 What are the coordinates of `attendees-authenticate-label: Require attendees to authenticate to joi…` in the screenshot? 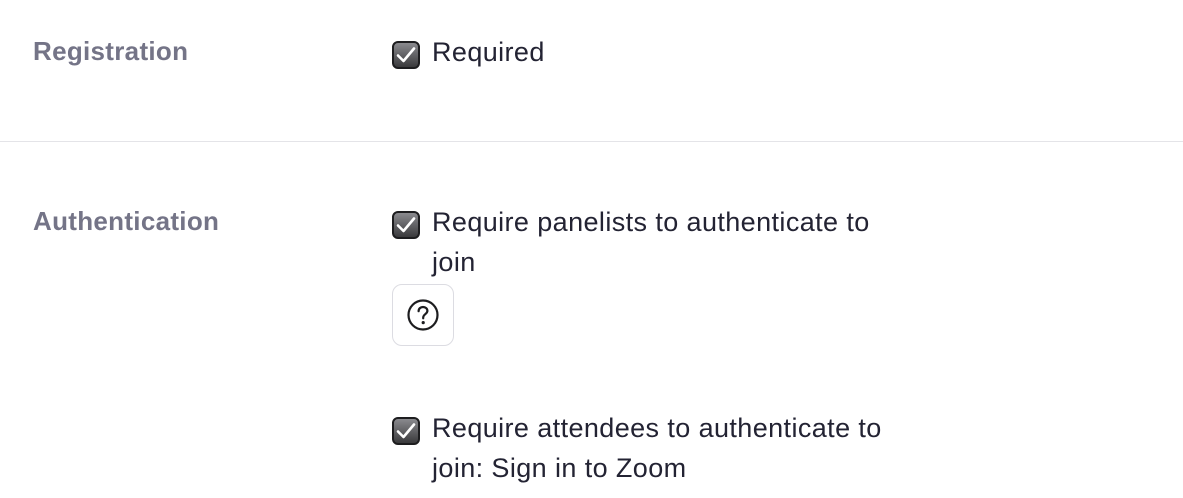 It's located at (657, 448).